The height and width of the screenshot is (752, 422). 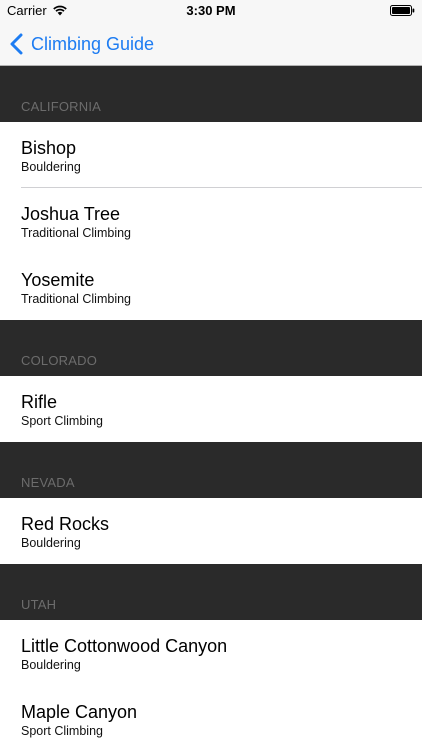 What do you see at coordinates (71, 214) in the screenshot?
I see `list-item-title: Joshua Tree` at bounding box center [71, 214].